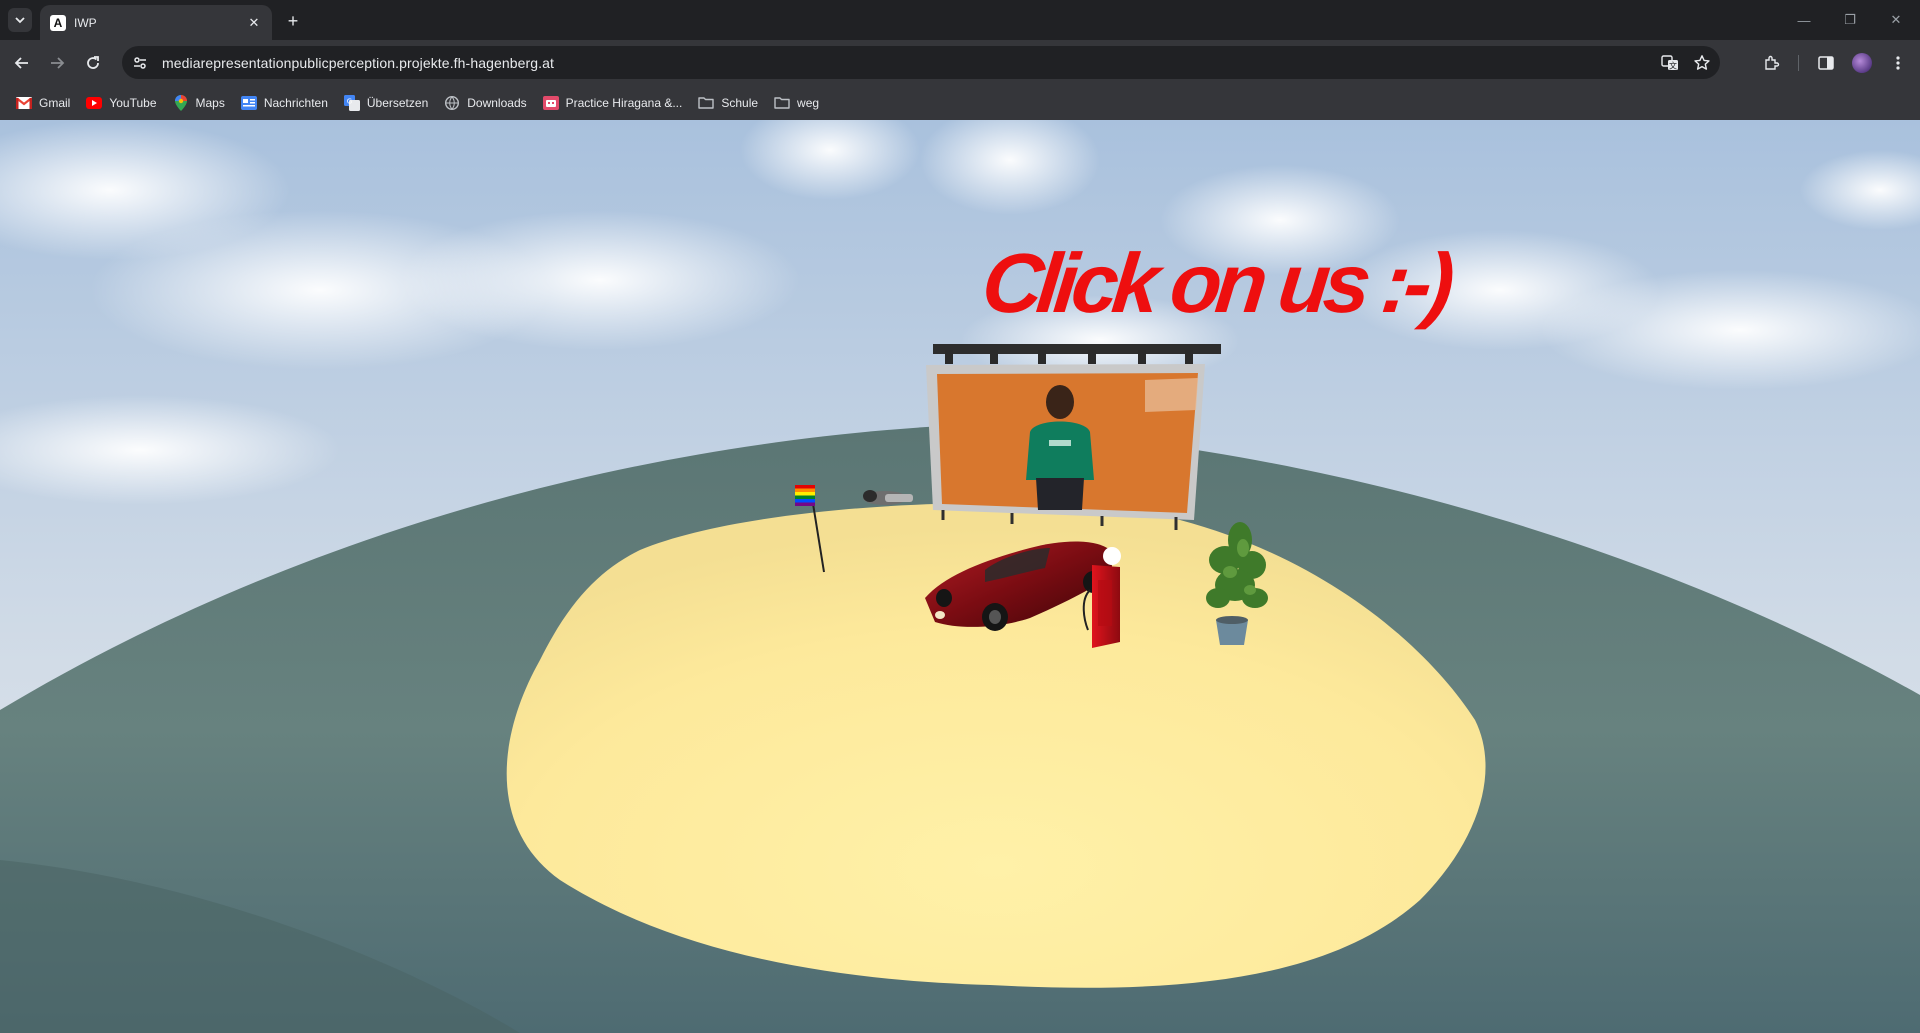 The image size is (1920, 1033). Describe the element at coordinates (1896, 20) in the screenshot. I see `window-close-icon: ✕` at that location.